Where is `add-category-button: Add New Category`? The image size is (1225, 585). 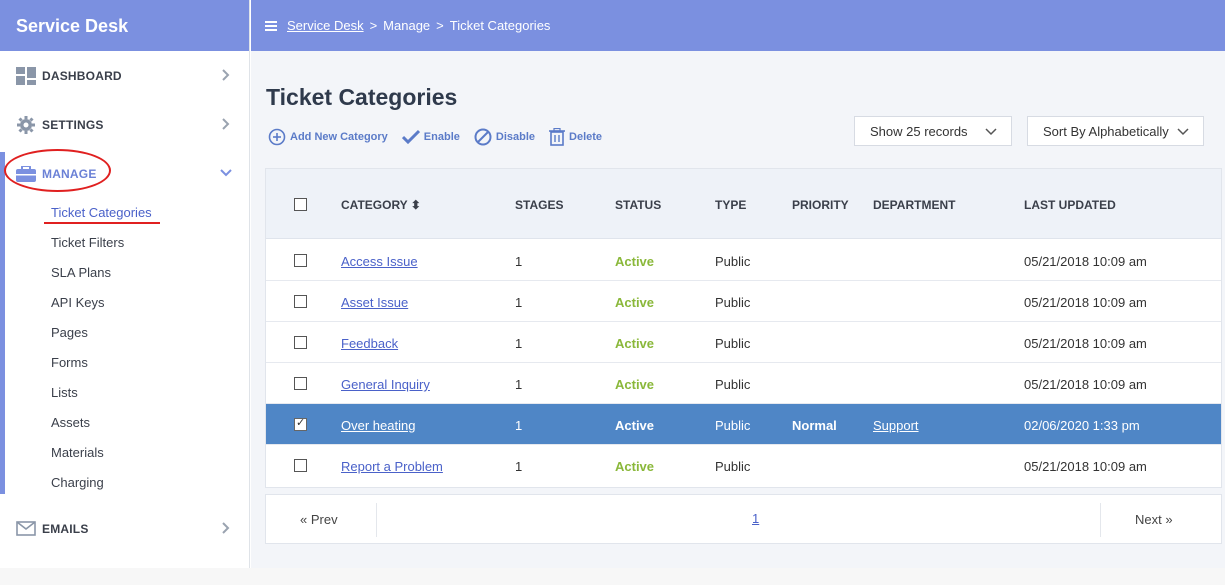 add-category-button: Add New Category is located at coordinates (328, 137).